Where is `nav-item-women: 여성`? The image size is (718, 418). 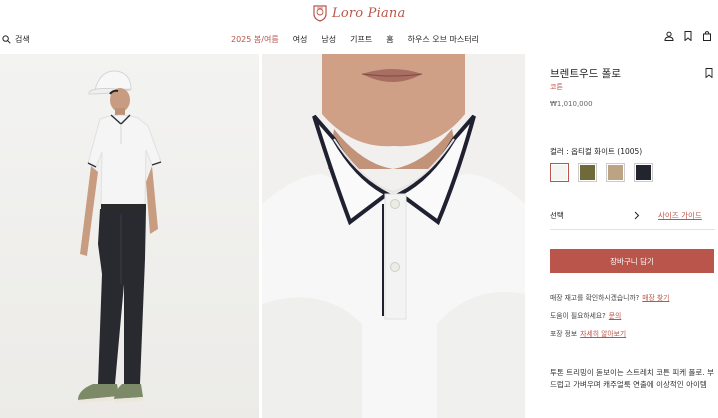 nav-item-women: 여성 is located at coordinates (300, 39).